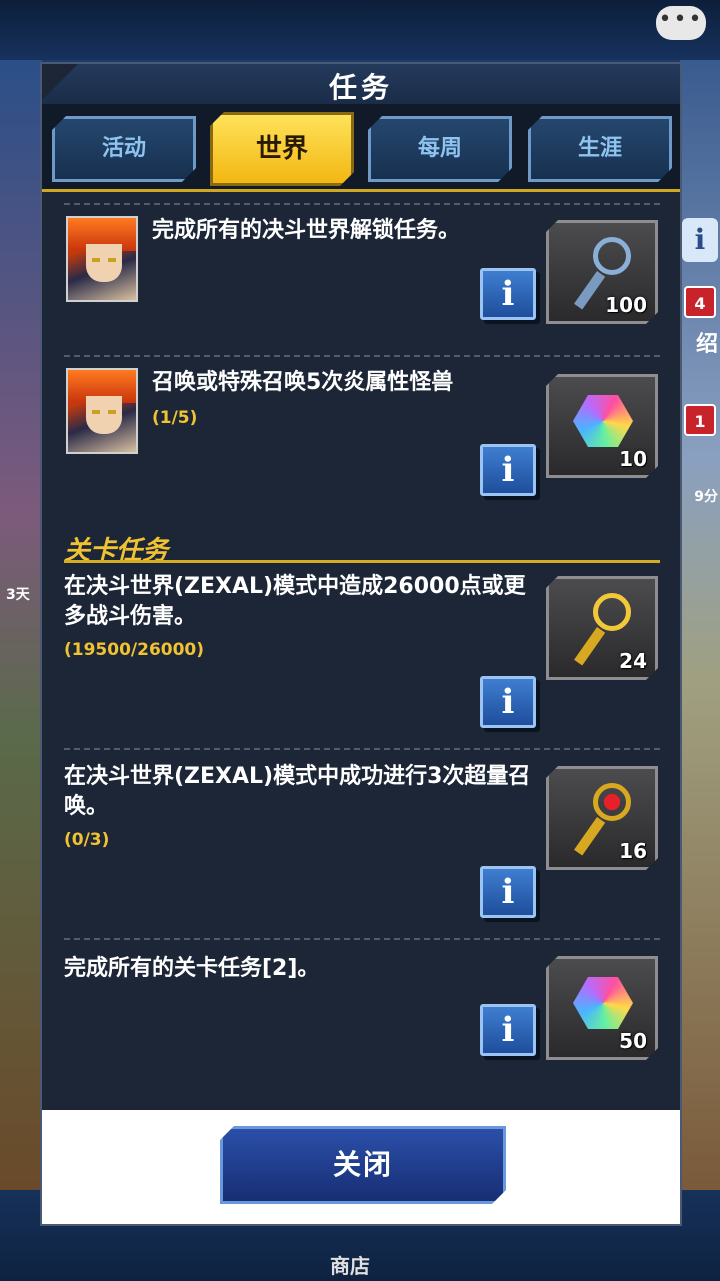  Describe the element at coordinates (134, 650) in the screenshot. I see `mission-progress: (19500/26000)` at that location.